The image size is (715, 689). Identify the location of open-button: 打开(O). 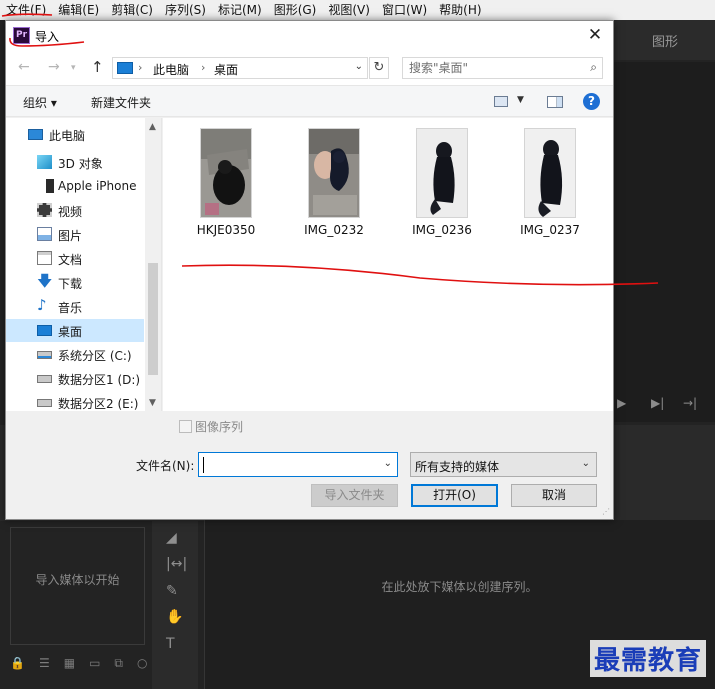
(454, 495).